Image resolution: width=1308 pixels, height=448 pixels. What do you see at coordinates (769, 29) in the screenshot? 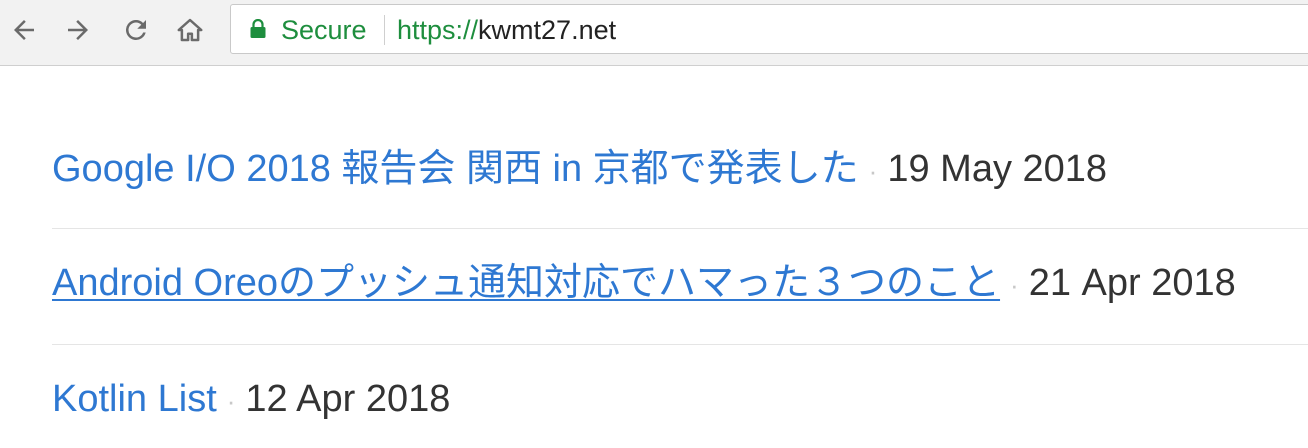
I see `address-bar: Secure https://kwmt27.net` at bounding box center [769, 29].